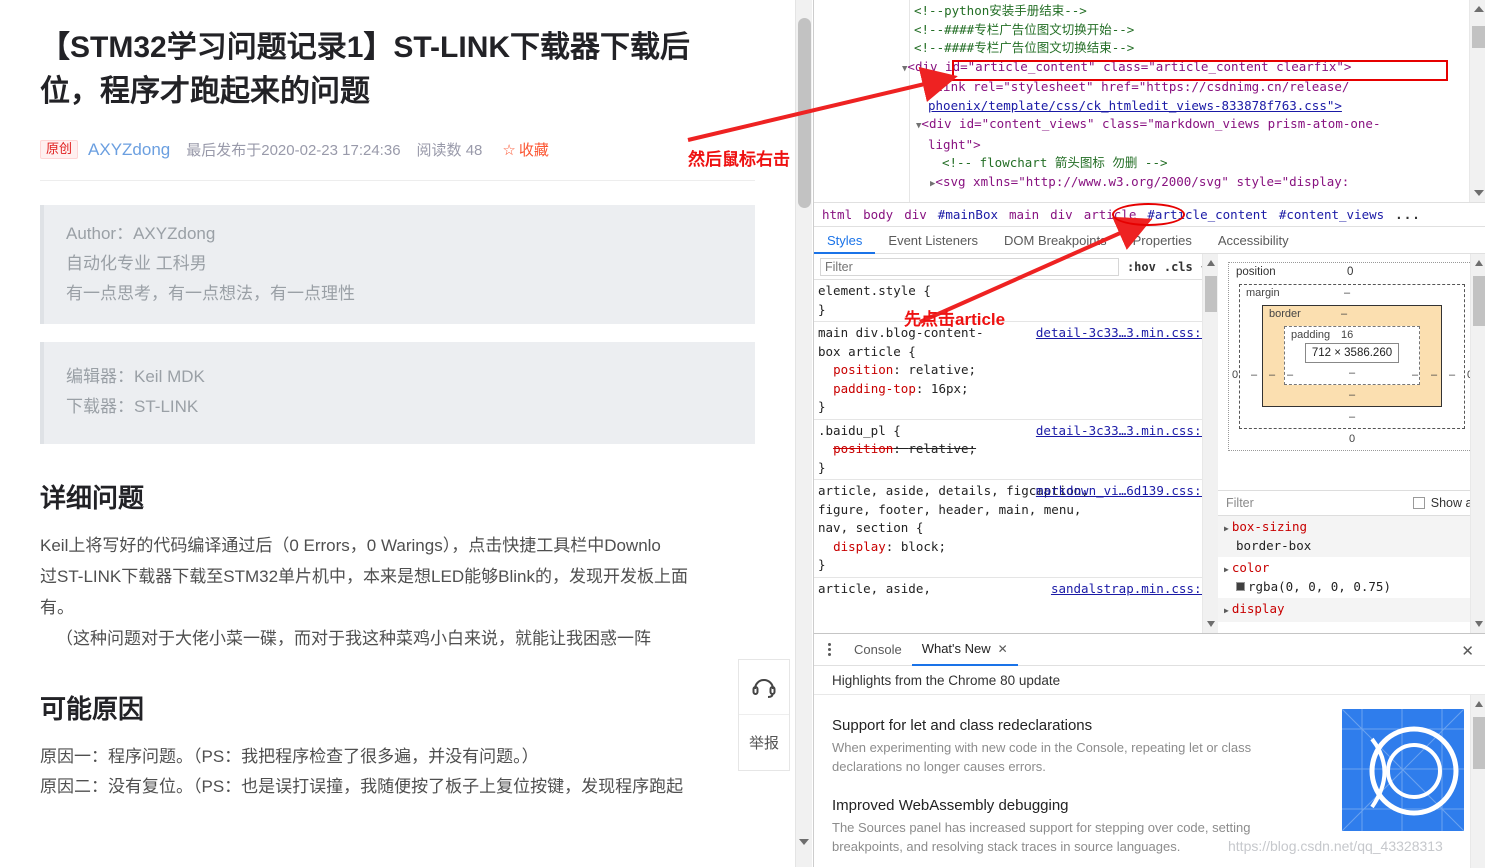 The image size is (1485, 868). I want to click on rule-selector: element.style {, so click(1017, 291).